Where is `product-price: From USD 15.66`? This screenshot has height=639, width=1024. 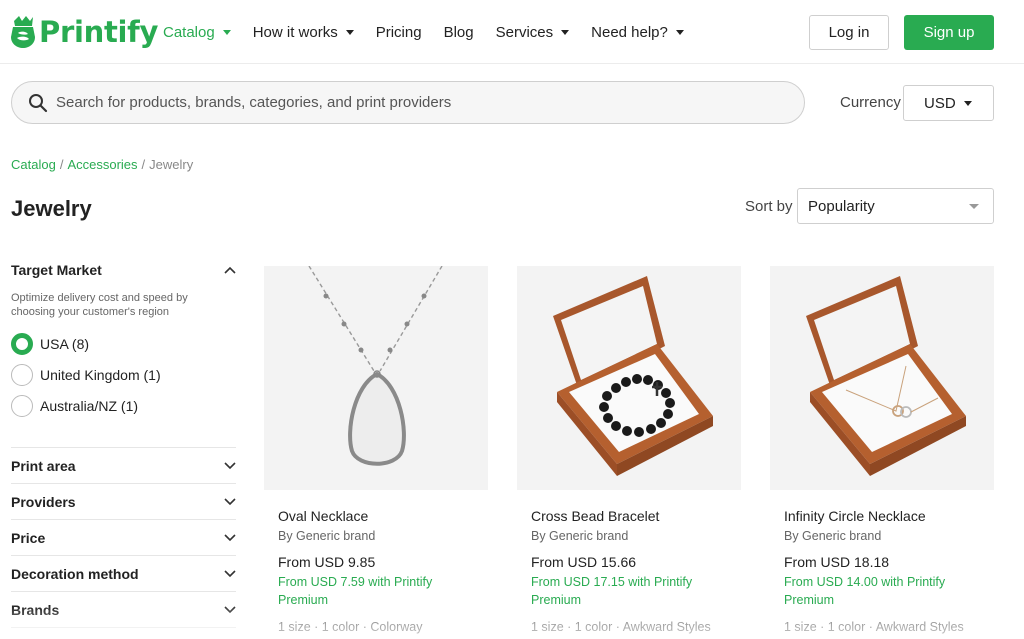 product-price: From USD 15.66 is located at coordinates (584, 562).